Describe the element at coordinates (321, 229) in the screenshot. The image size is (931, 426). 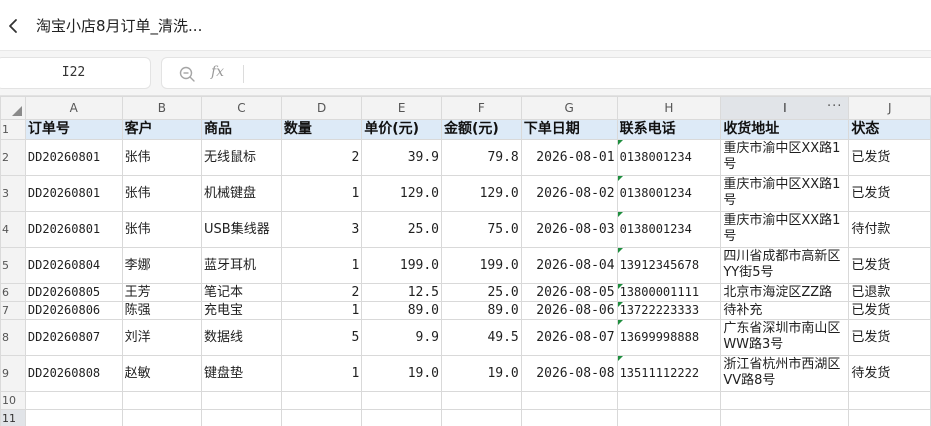
I see `cell-qty: 3` at that location.